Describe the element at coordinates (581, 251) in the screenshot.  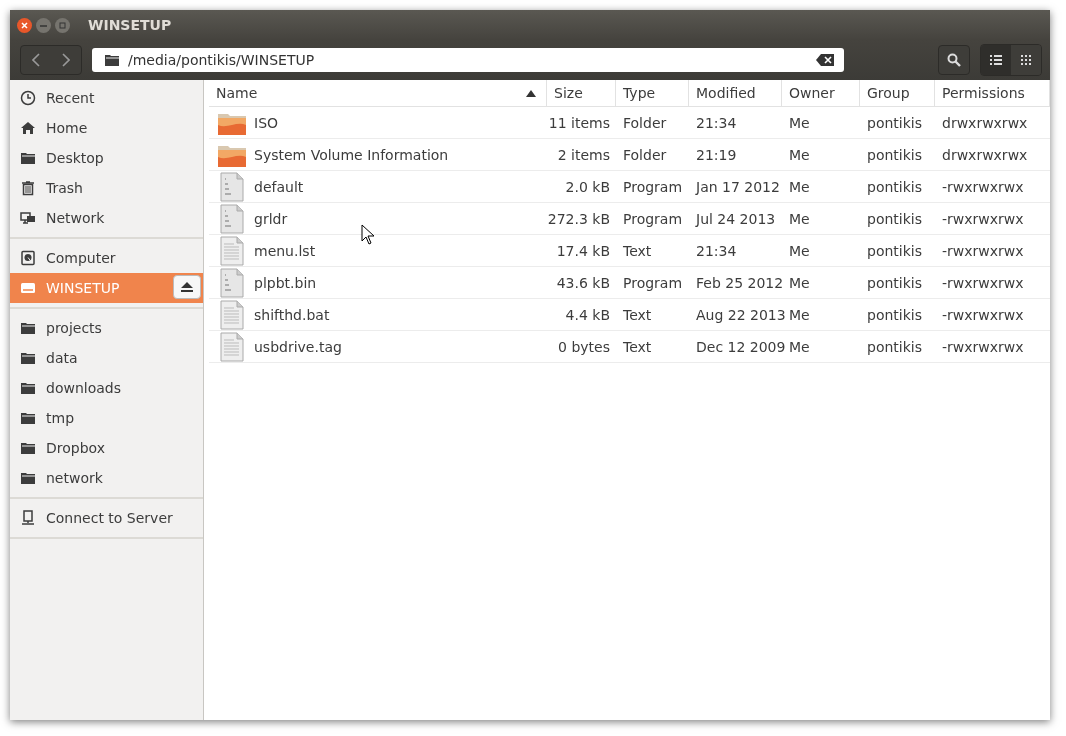
I see `table-cell: 17.4 kB` at that location.